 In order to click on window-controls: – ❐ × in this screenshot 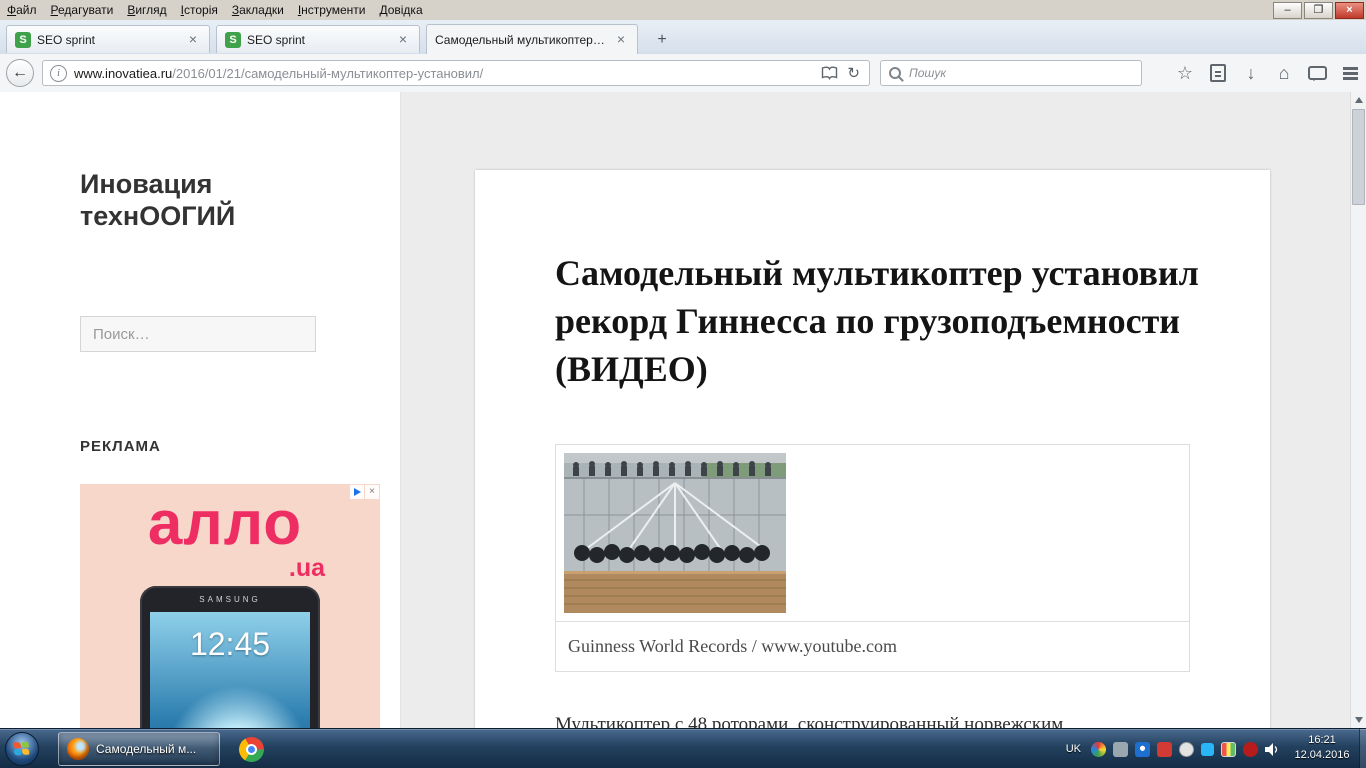, I will do `click(1318, 10)`.